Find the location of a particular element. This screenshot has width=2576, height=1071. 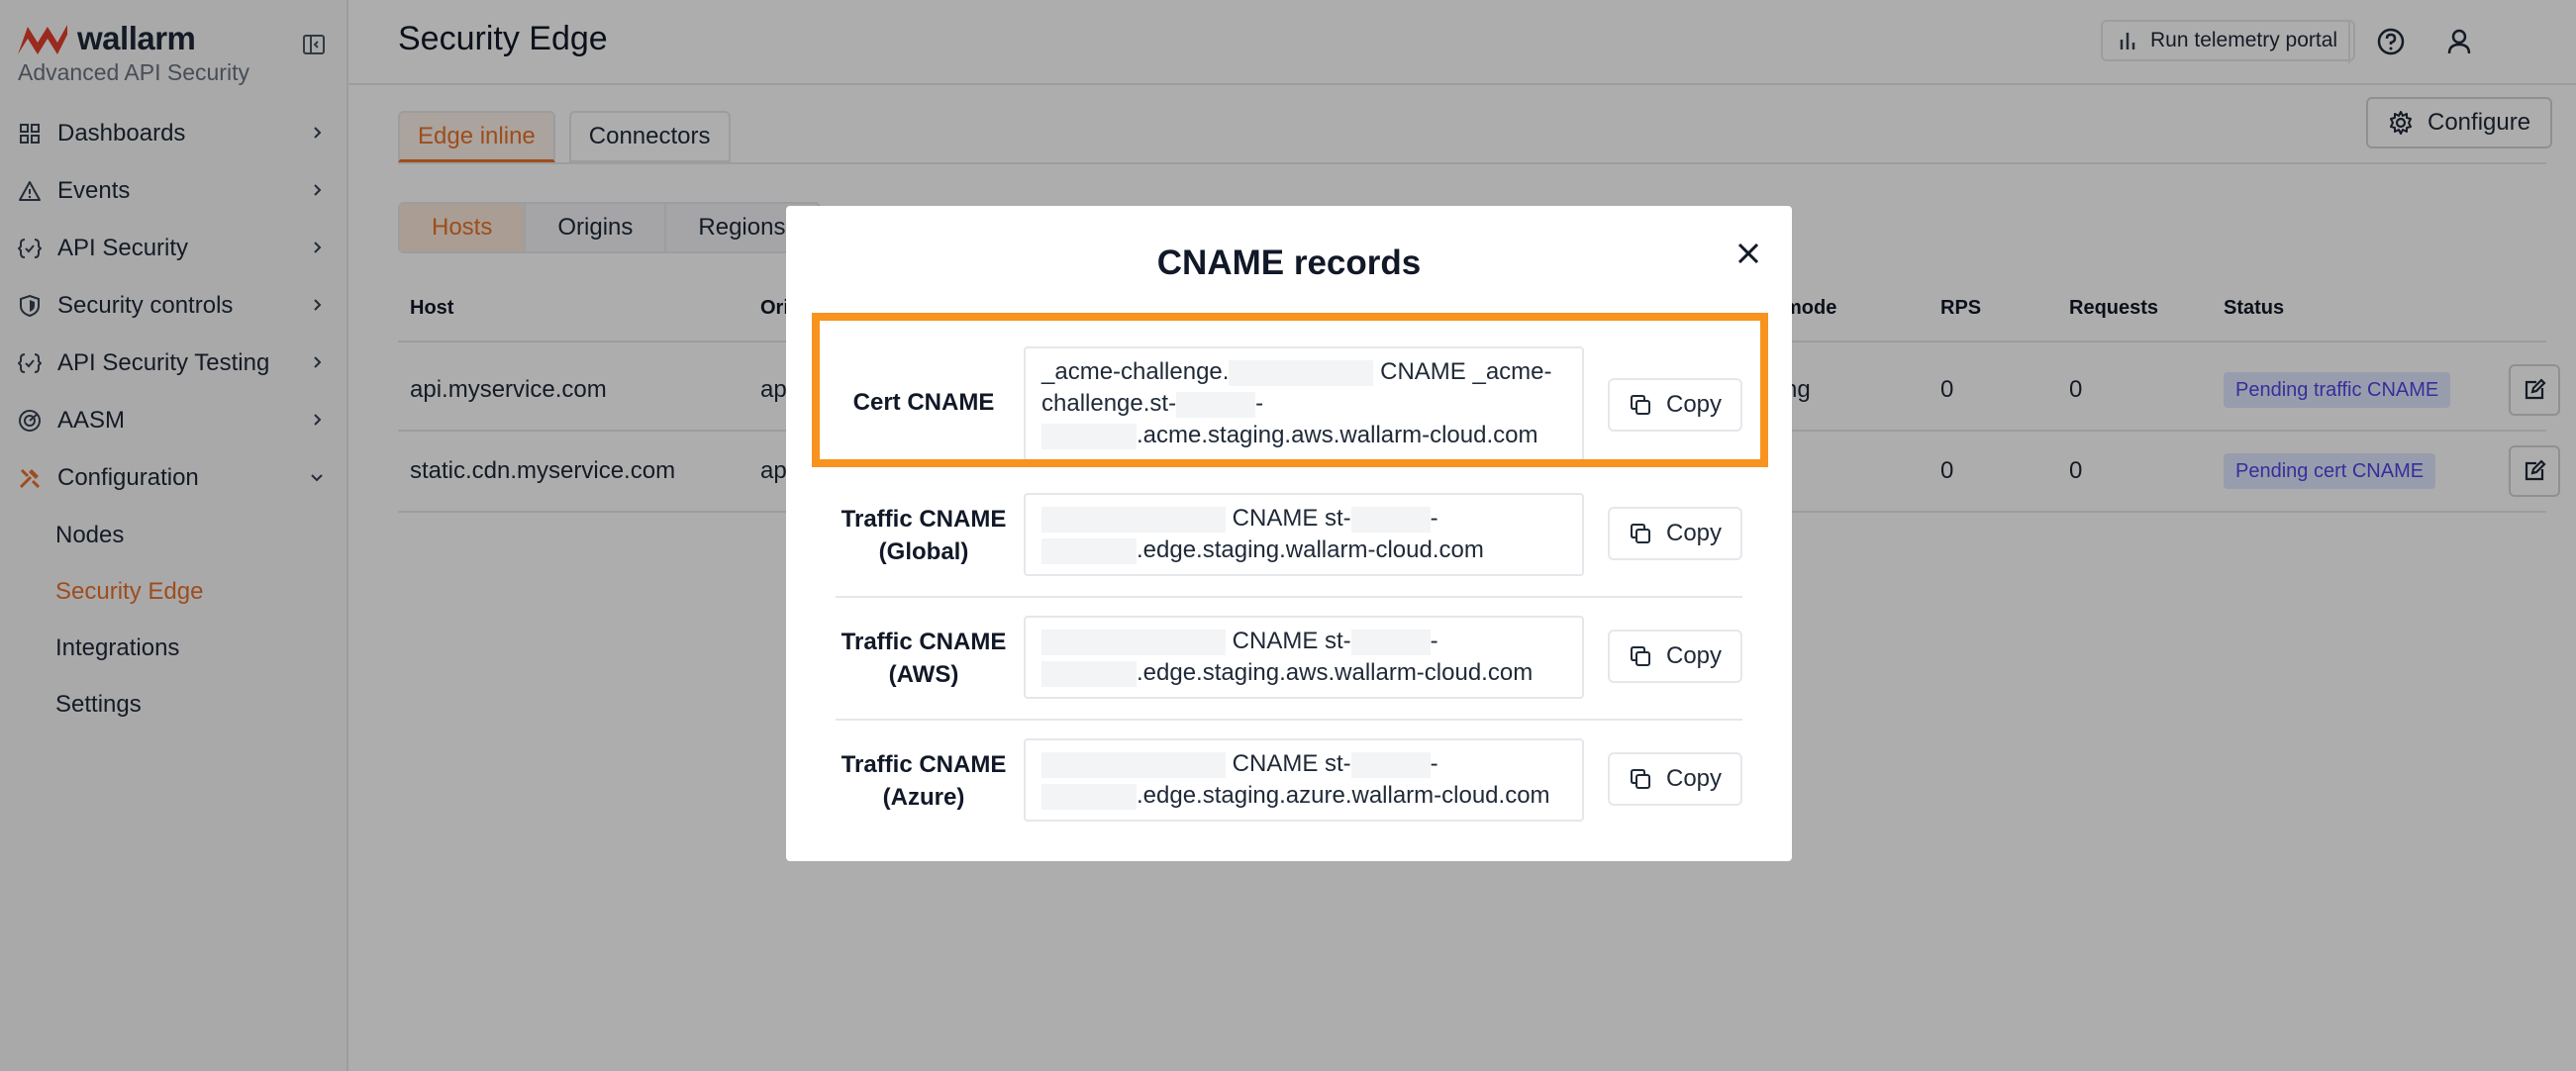

value-text: .edge.staging.aws.wallarm-cloud.com is located at coordinates (1336, 672).